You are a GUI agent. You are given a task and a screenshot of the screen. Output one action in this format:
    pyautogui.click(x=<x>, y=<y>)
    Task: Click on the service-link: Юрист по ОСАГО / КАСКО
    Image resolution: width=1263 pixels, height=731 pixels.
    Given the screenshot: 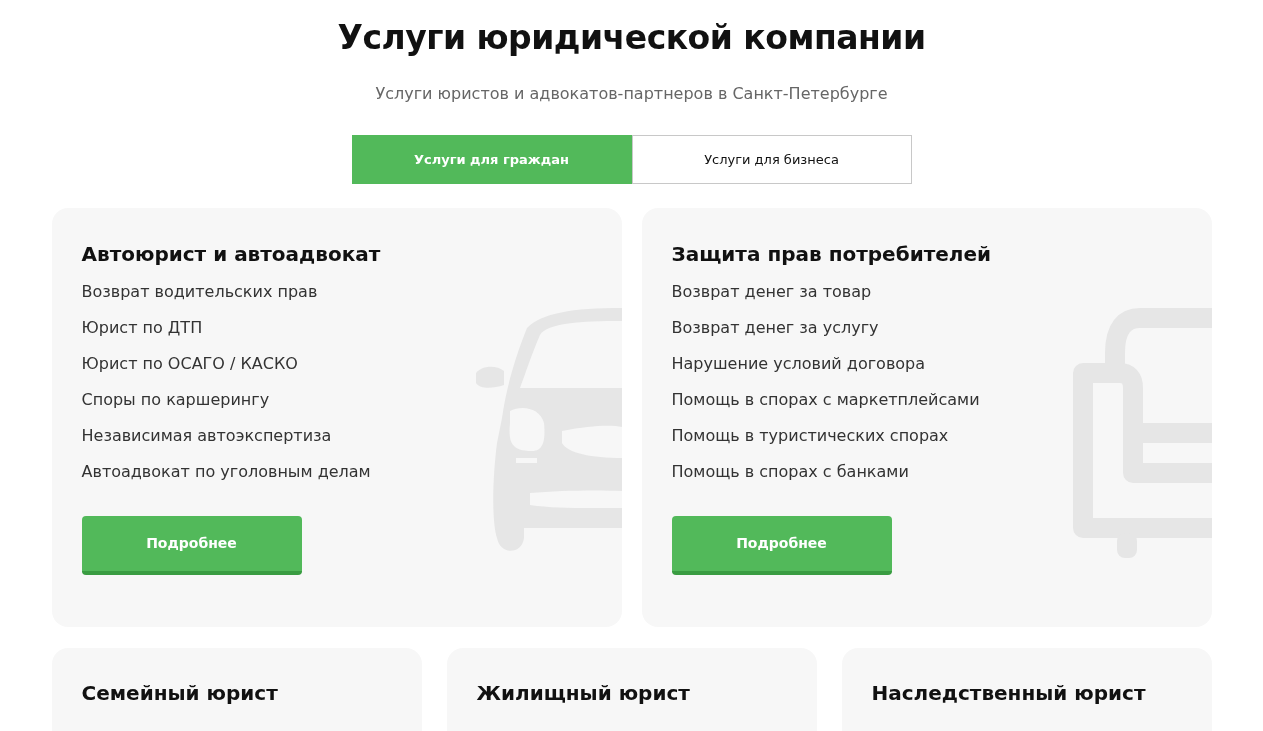 What is the action you would take?
    pyautogui.click(x=189, y=364)
    